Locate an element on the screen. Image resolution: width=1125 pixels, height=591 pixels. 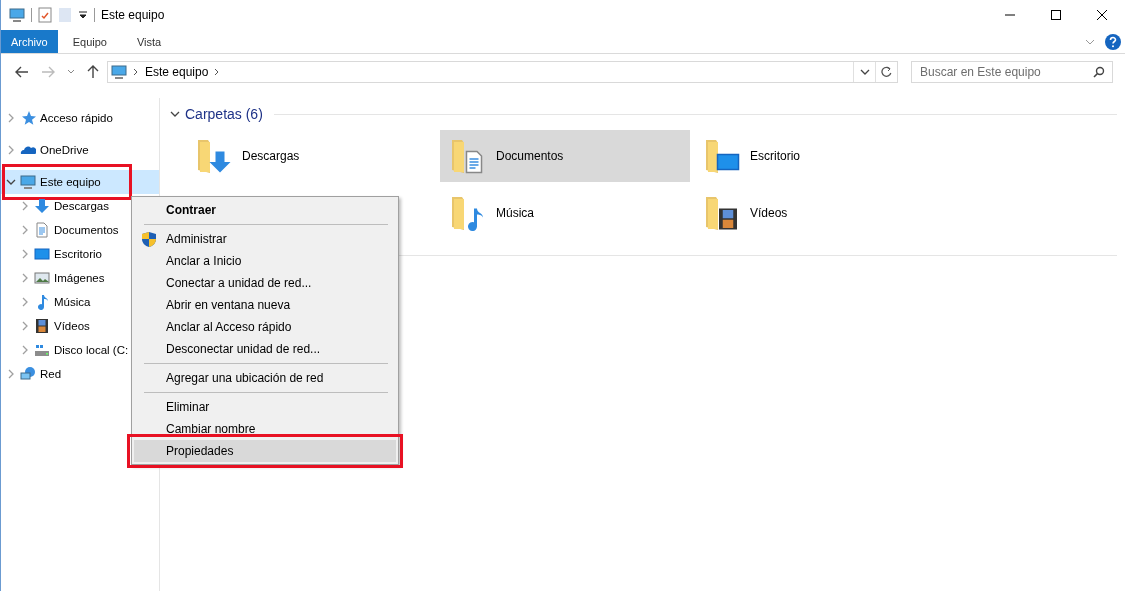
folder-tile: Documentos is located at coordinates (565, 156).